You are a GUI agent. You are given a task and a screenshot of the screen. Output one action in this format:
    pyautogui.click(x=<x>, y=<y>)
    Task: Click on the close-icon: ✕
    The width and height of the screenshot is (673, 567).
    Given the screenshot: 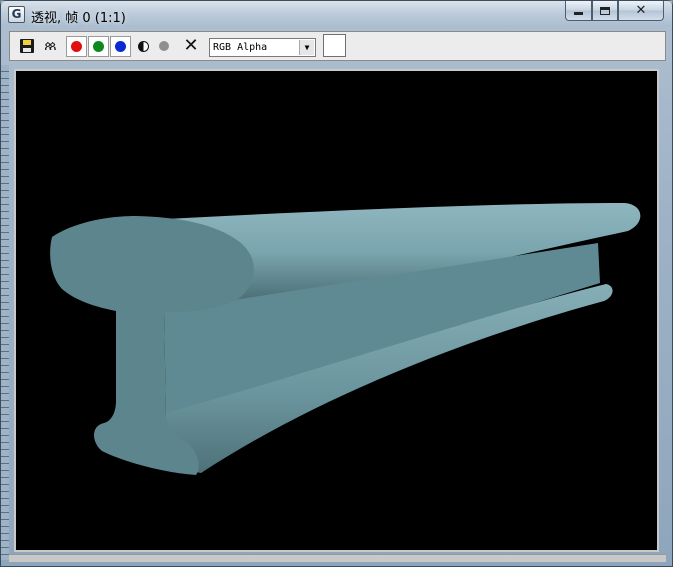 What is the action you would take?
    pyautogui.click(x=641, y=10)
    